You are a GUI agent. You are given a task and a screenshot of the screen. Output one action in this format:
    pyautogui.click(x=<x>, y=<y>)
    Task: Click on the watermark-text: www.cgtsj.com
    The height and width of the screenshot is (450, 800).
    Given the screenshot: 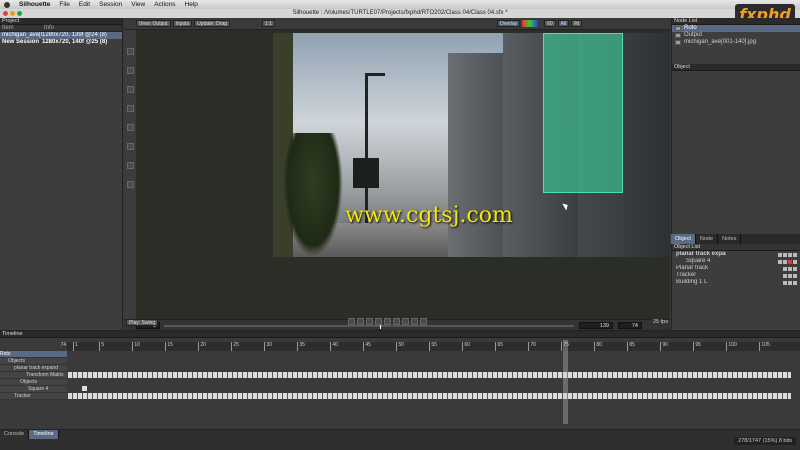 What is the action you would take?
    pyautogui.click(x=429, y=215)
    